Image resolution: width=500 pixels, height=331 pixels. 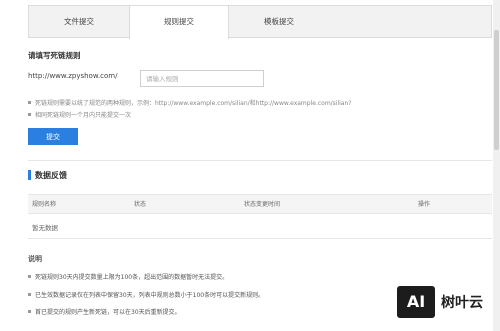 I want to click on tab-bar: 文件提交 规则提交 模板提交, so click(x=260, y=22).